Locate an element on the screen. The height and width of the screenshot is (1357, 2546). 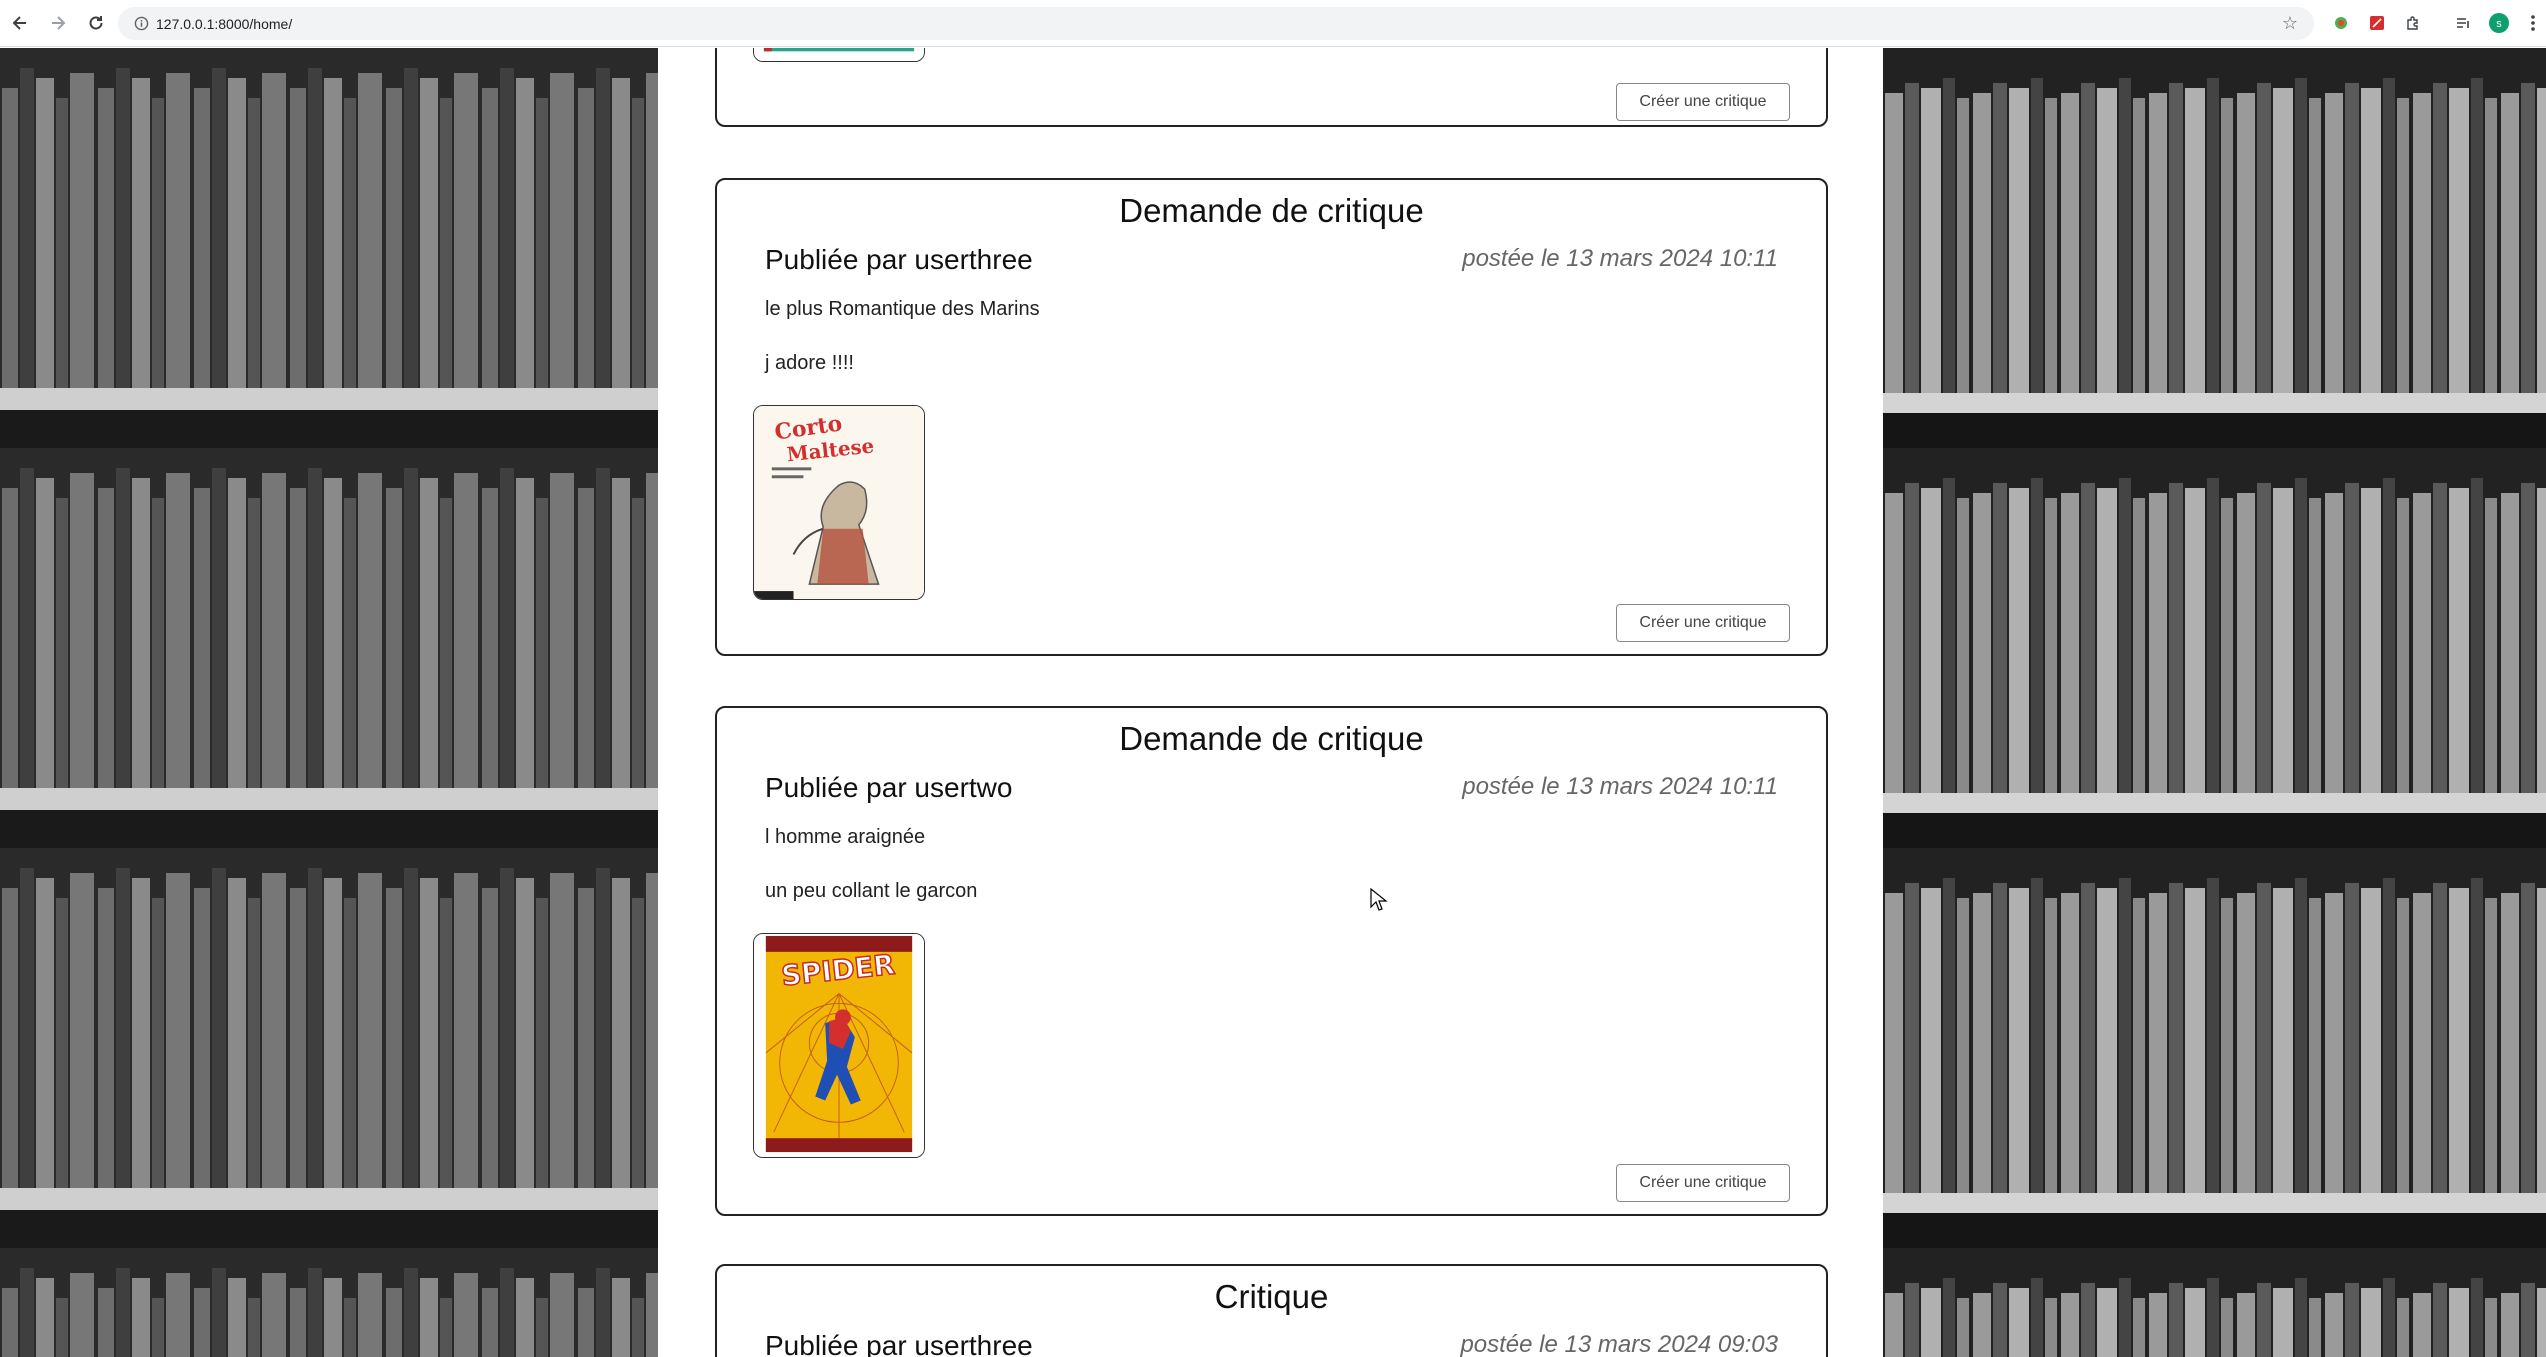
profile-initial: s is located at coordinates (2499, 24).